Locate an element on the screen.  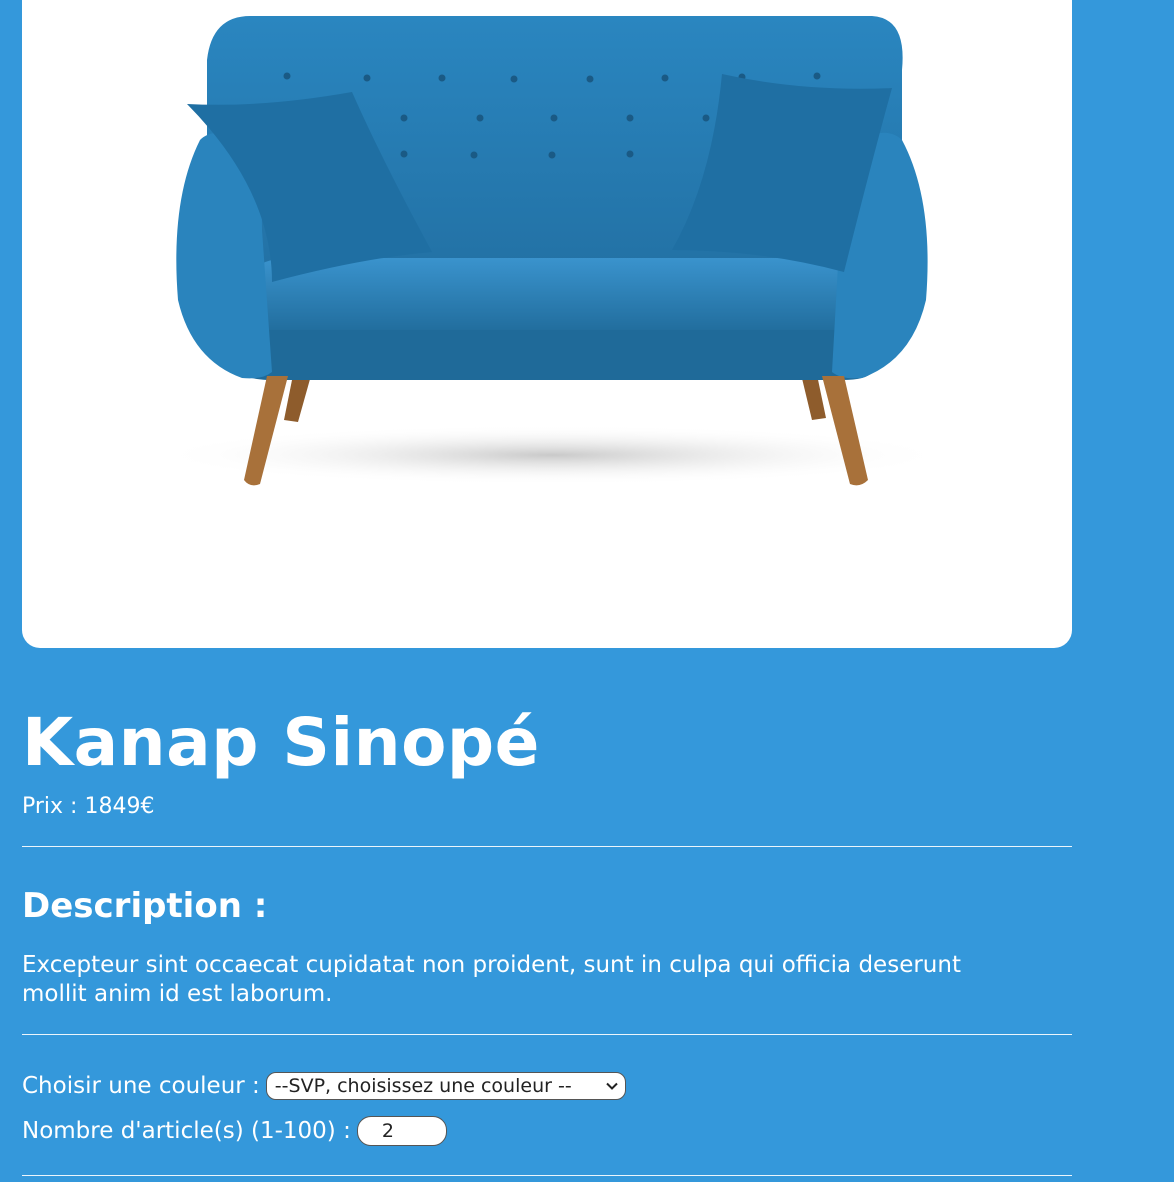
quantity-option-row: Nombre d'article(s) (1-100) : is located at coordinates (234, 1131).